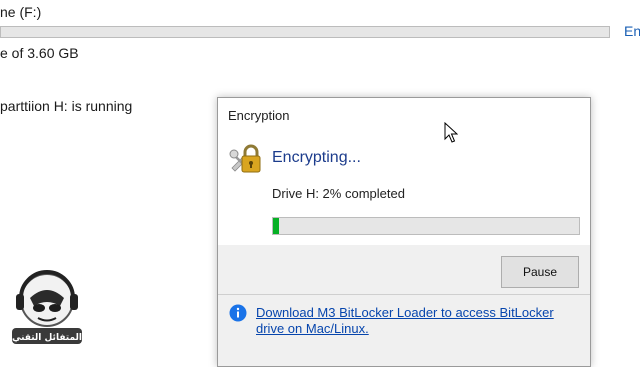  Describe the element at coordinates (451, 132) in the screenshot. I see `mouse-pointer-icon` at that location.